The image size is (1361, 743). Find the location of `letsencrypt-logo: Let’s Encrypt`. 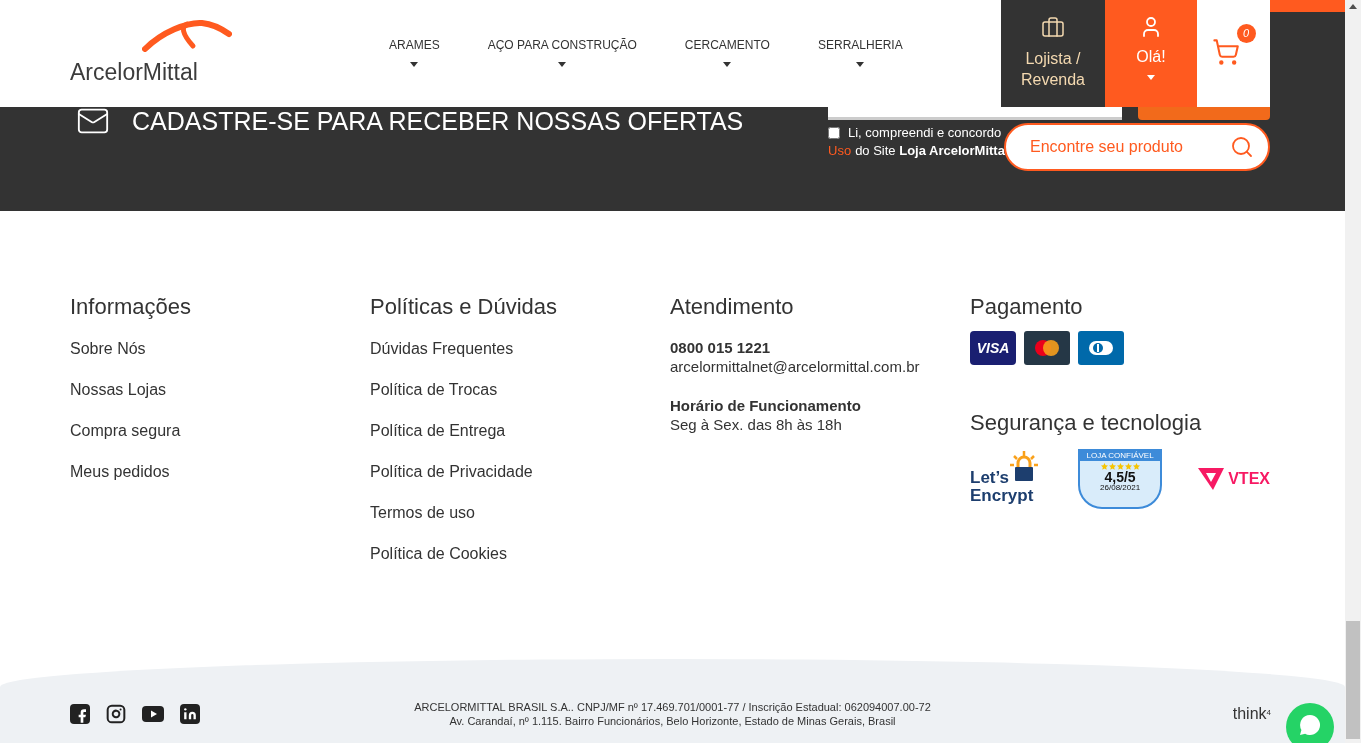

letsencrypt-logo: Let’s Encrypt is located at coordinates (1006, 479).